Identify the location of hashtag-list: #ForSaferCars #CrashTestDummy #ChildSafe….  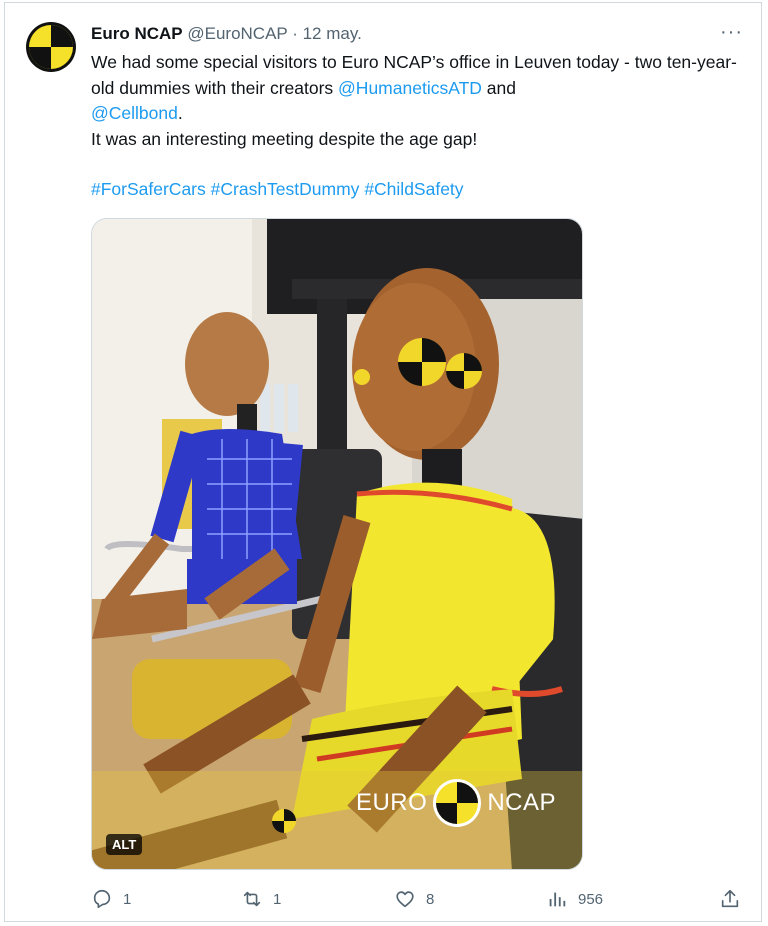
(416, 190).